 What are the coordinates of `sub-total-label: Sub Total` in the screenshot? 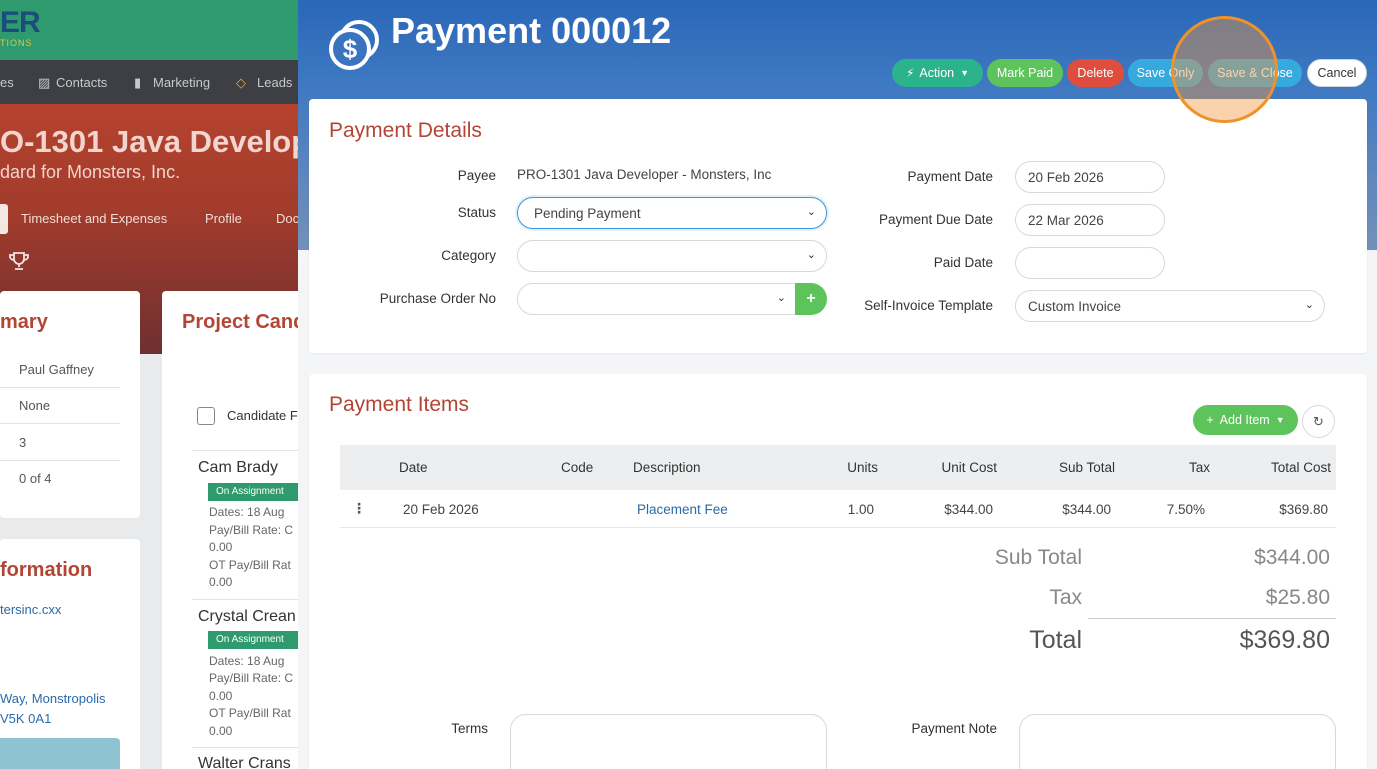 It's located at (1038, 557).